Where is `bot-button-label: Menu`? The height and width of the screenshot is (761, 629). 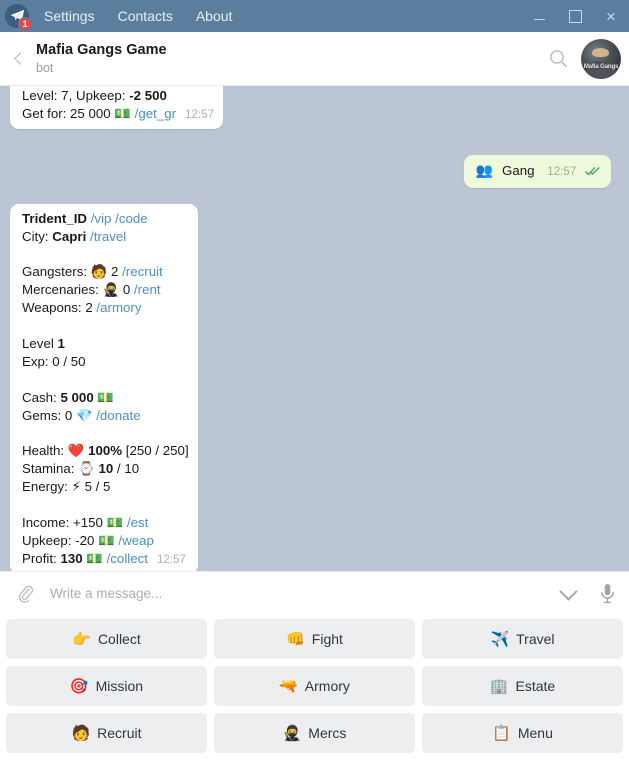 bot-button-label: Menu is located at coordinates (535, 733).